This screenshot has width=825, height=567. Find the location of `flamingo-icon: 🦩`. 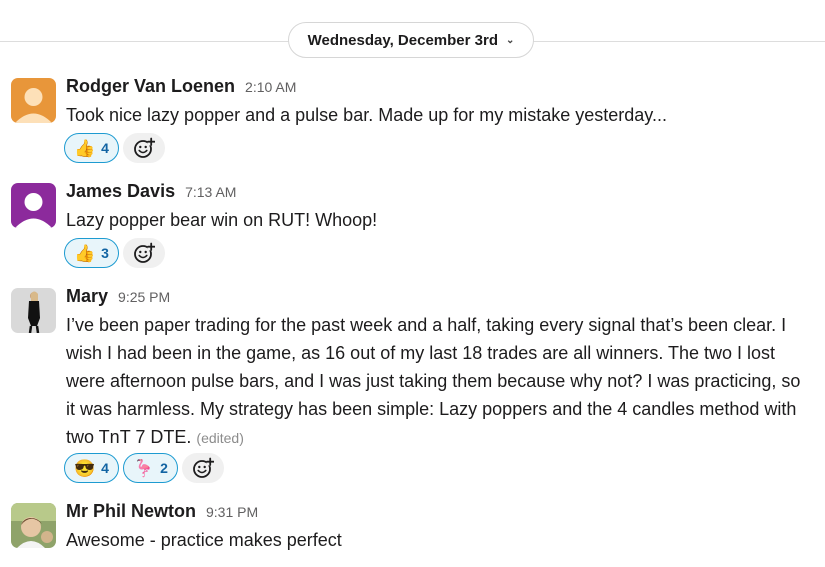

flamingo-icon: 🦩 is located at coordinates (143, 468).